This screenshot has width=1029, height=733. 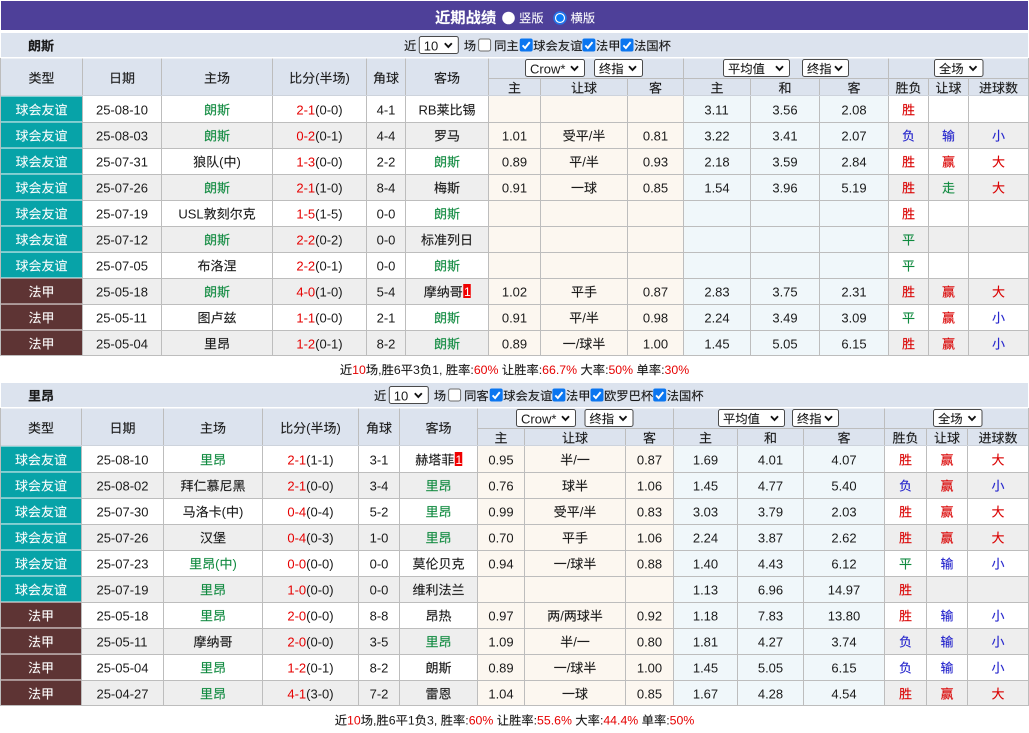 I want to click on svg-text: 0.97, so click(x=500, y=615).